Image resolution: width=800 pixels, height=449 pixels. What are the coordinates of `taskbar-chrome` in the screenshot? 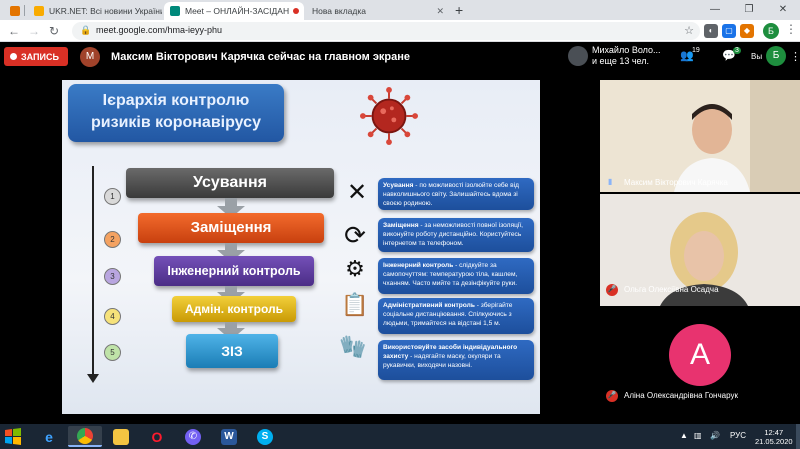 It's located at (85, 436).